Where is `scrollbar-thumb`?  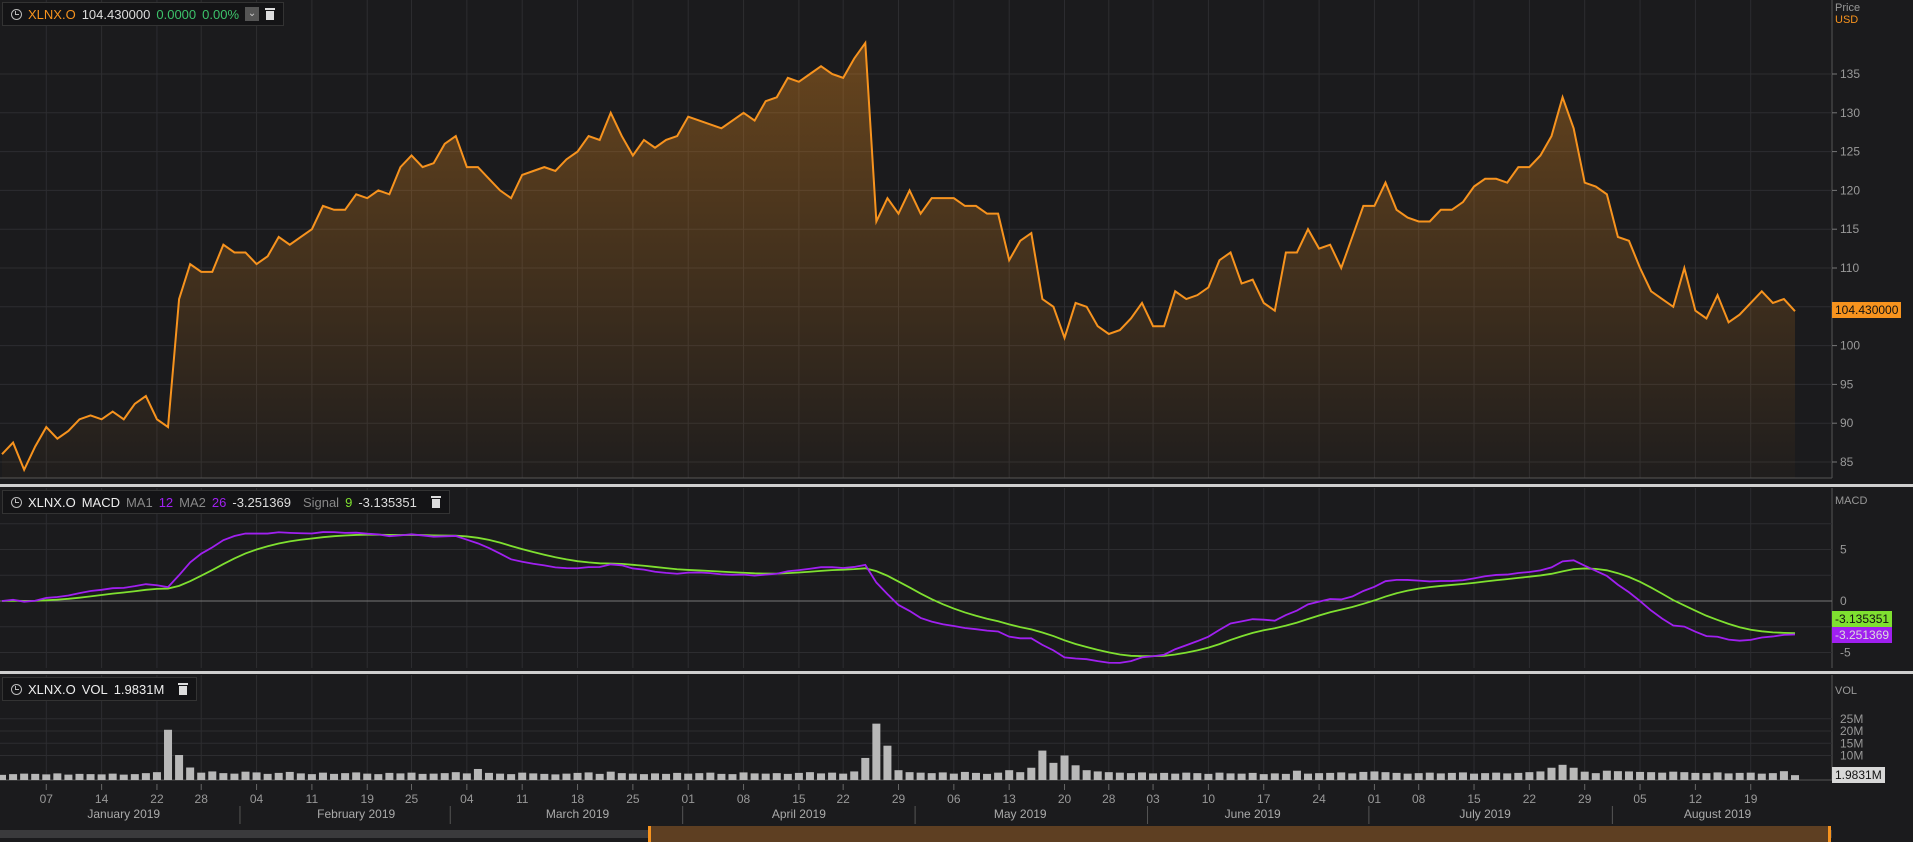 scrollbar-thumb is located at coordinates (1239, 834).